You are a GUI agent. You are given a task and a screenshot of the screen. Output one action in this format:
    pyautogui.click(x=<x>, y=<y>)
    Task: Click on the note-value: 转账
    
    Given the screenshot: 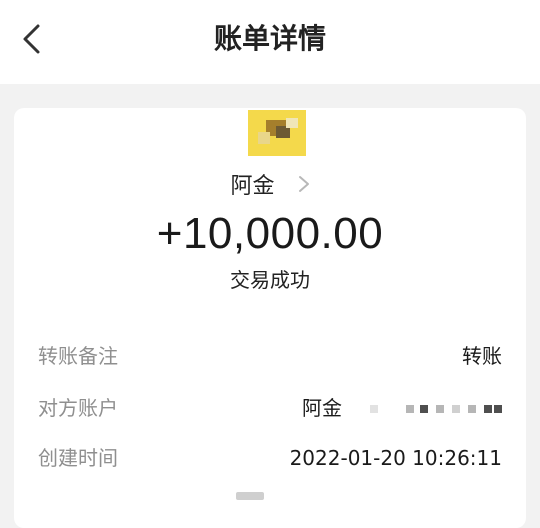 What is the action you would take?
    pyautogui.click(x=482, y=356)
    